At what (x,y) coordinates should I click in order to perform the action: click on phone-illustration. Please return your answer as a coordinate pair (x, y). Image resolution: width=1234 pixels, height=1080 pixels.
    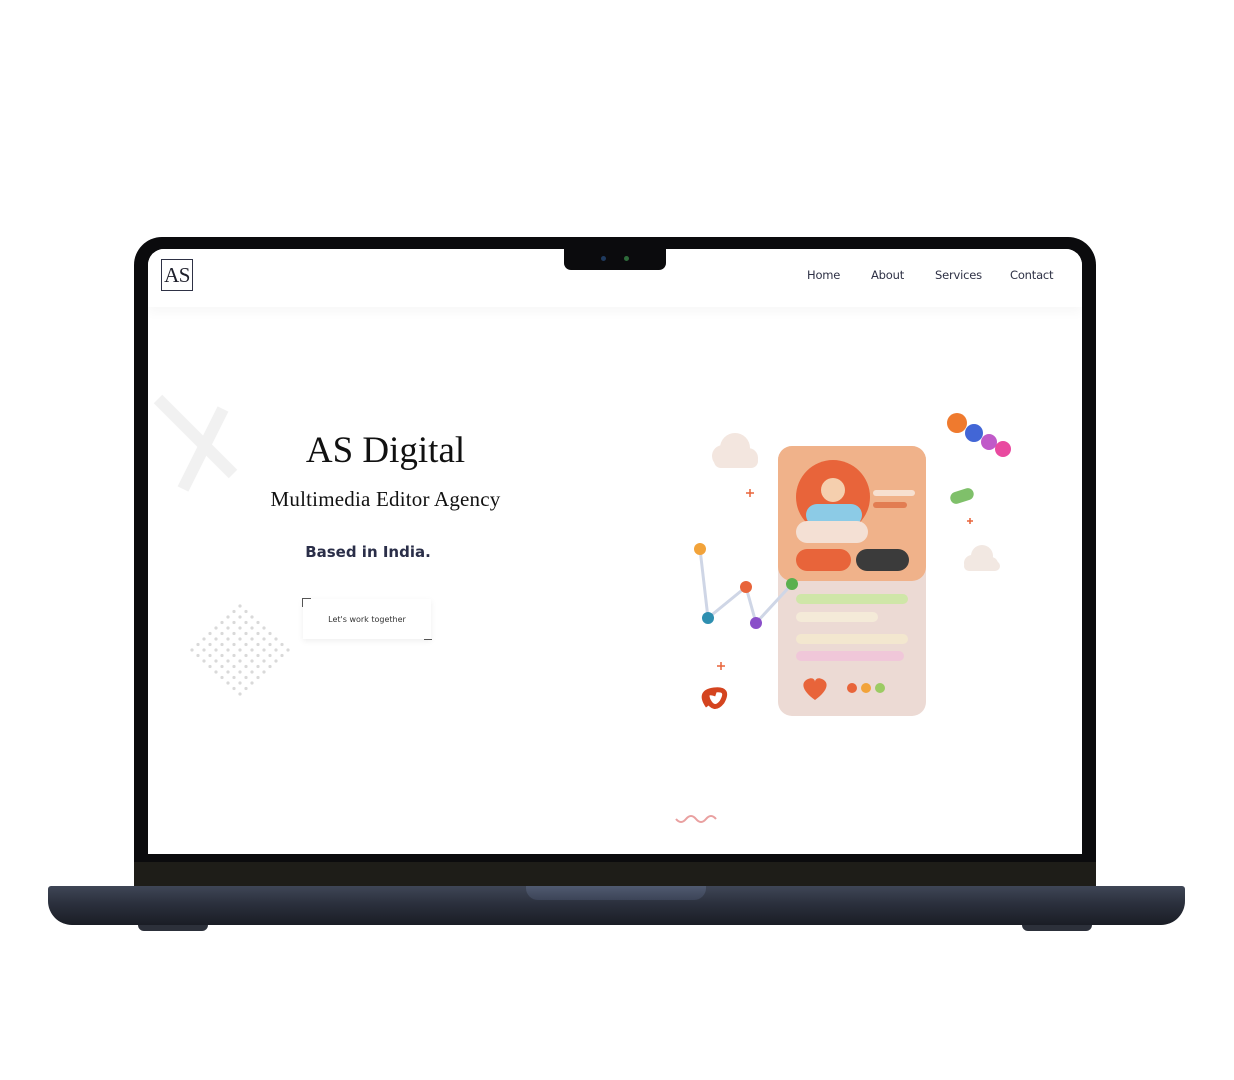
    Looking at the image, I should click on (852, 564).